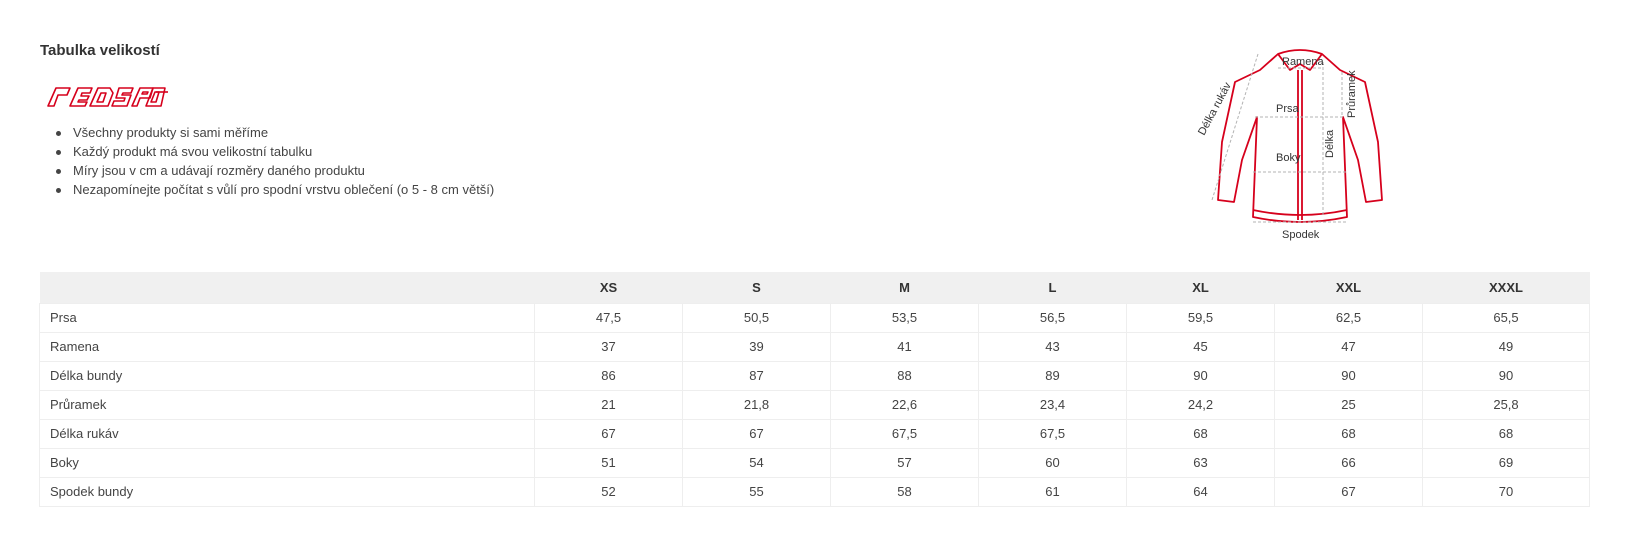 This screenshot has height=546, width=1625. I want to click on table-cell: 47,5, so click(608, 317).